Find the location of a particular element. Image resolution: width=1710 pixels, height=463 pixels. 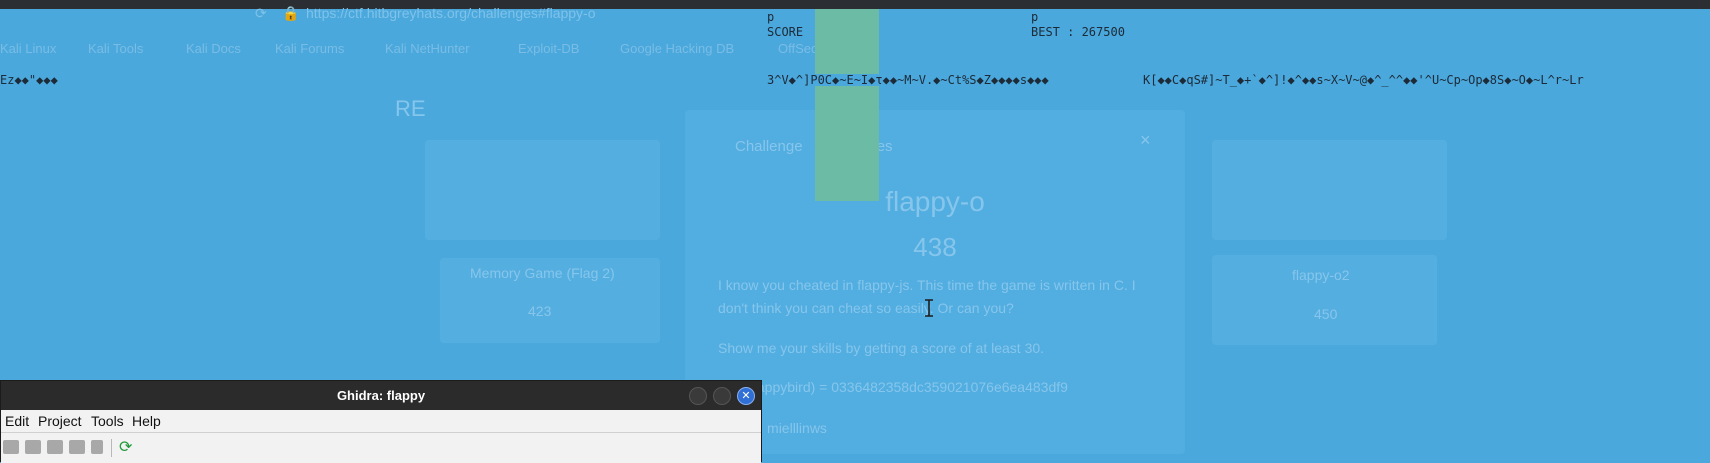

card-points: 423 is located at coordinates (540, 311).